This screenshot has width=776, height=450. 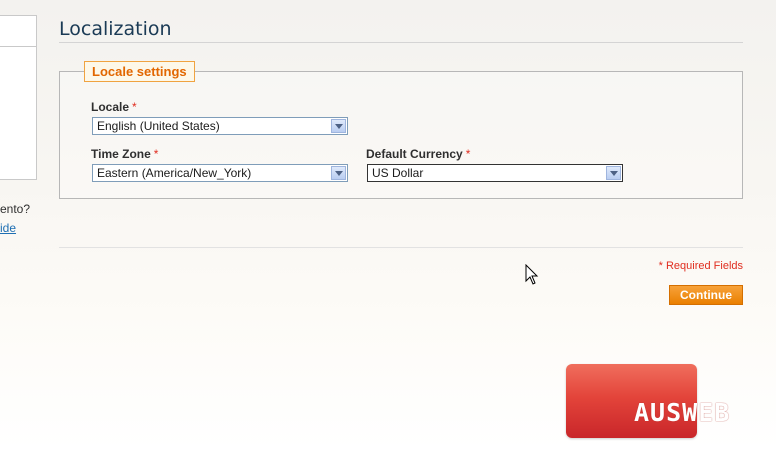 What do you see at coordinates (18, 46) in the screenshot?
I see `sidebar-divider` at bounding box center [18, 46].